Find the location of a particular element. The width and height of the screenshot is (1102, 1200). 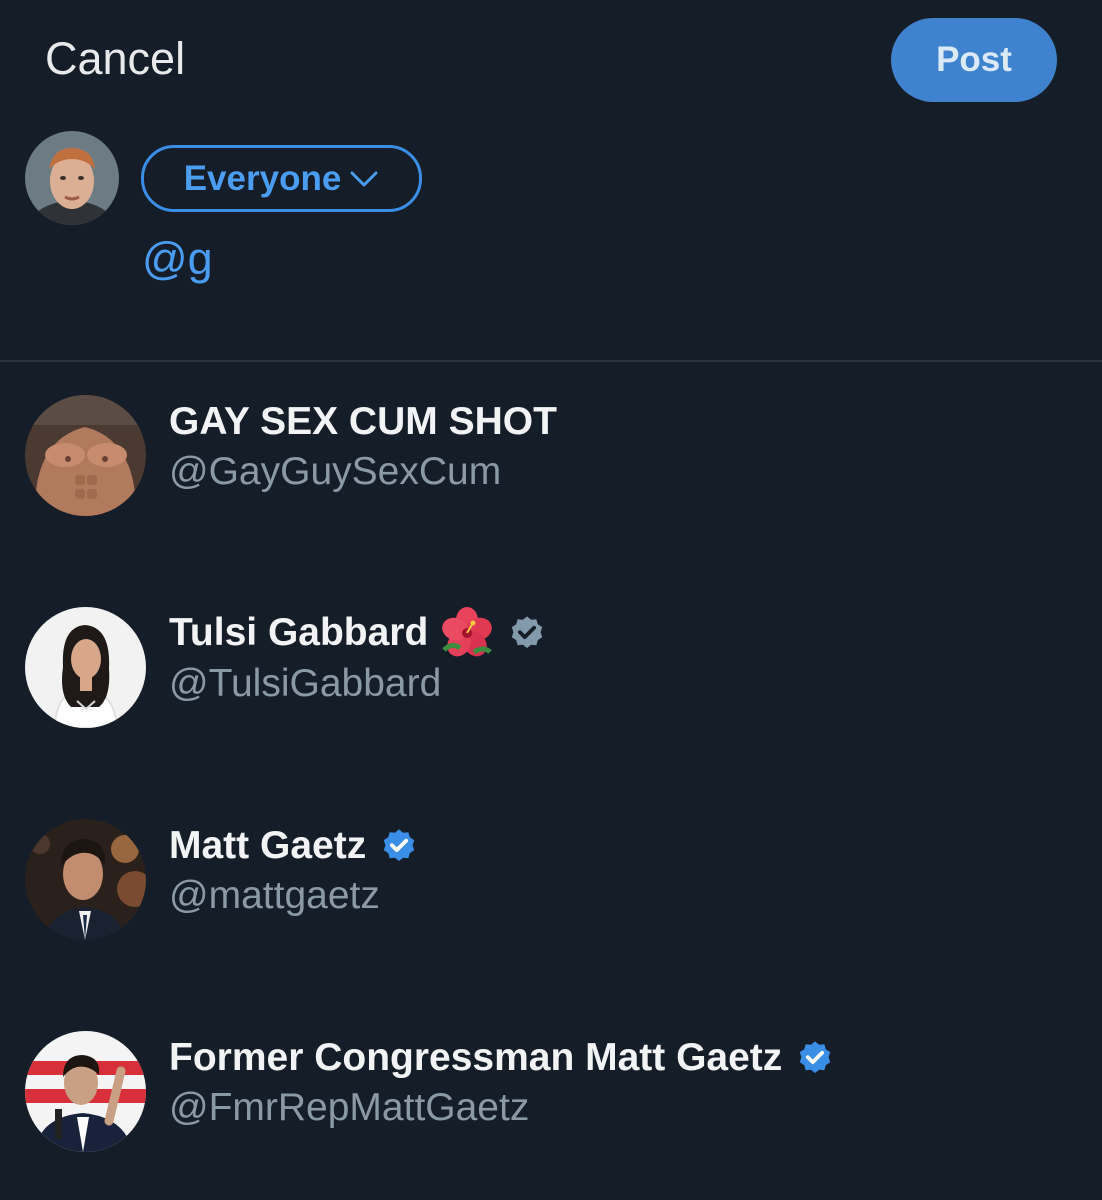

suggestion-name: GAY SEX CUM SHOT is located at coordinates (363, 421).